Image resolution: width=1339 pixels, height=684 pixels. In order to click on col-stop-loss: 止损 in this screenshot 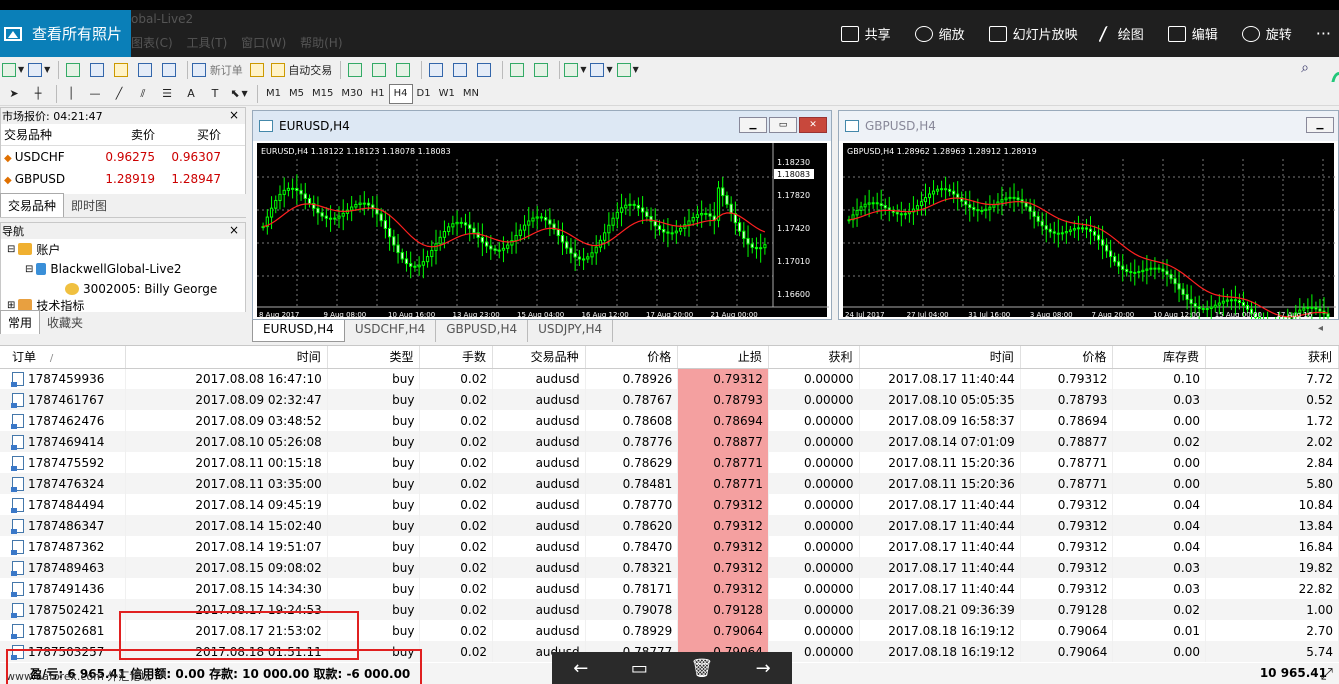, I will do `click(723, 357)`.